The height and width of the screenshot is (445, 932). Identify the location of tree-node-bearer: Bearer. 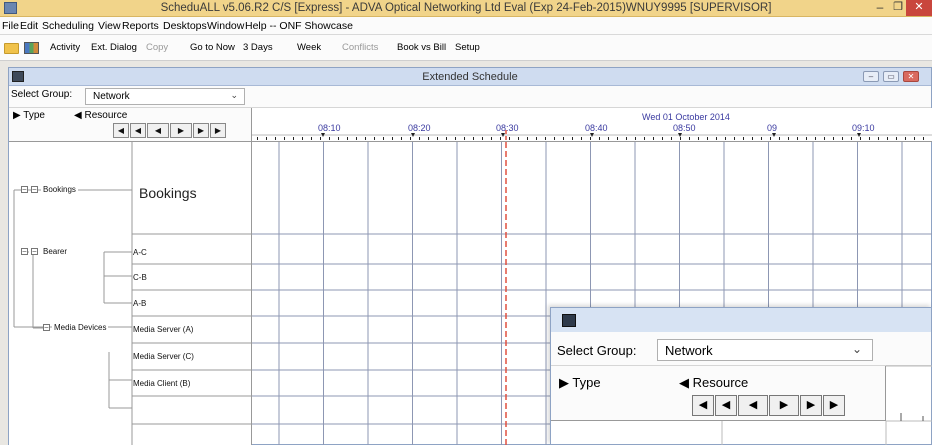
(55, 251).